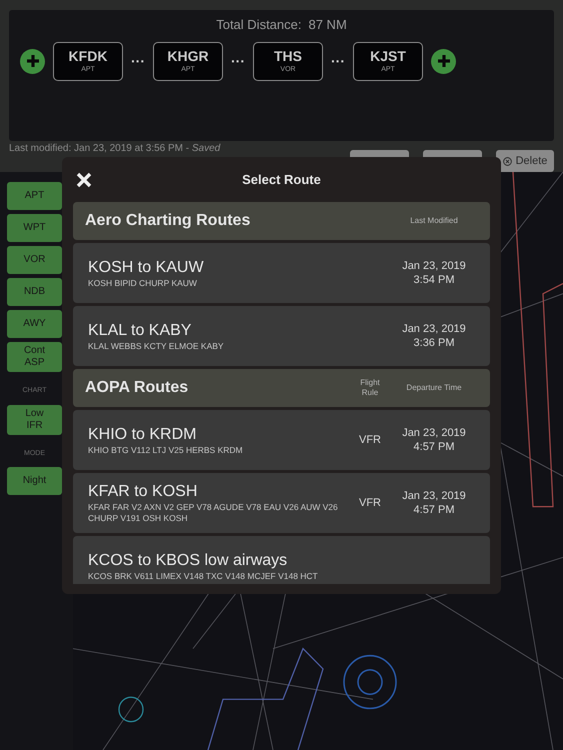 This screenshot has width=563, height=750. I want to click on route-path: KHIO BTG V112 LTJ V25 HERBS KRDM, so click(166, 450).